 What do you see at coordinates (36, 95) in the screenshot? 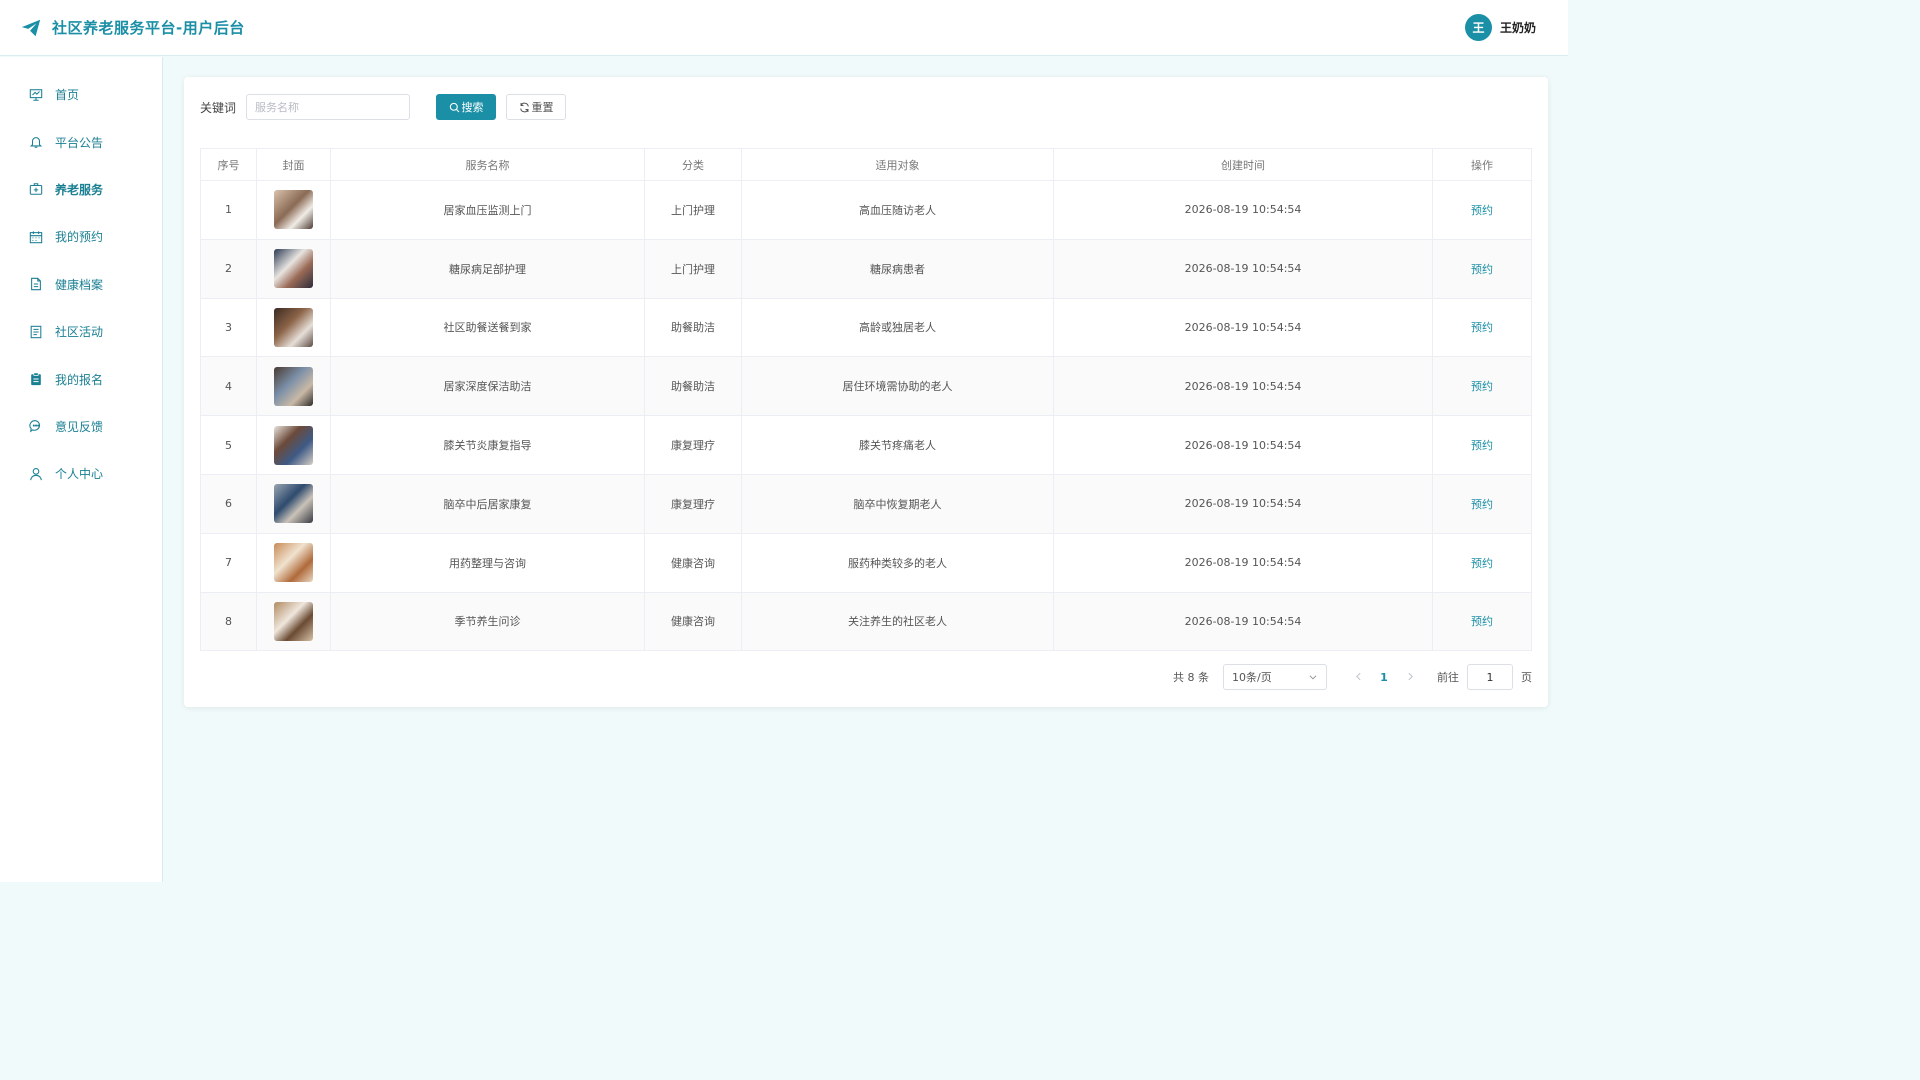
I see `presentation-icon` at bounding box center [36, 95].